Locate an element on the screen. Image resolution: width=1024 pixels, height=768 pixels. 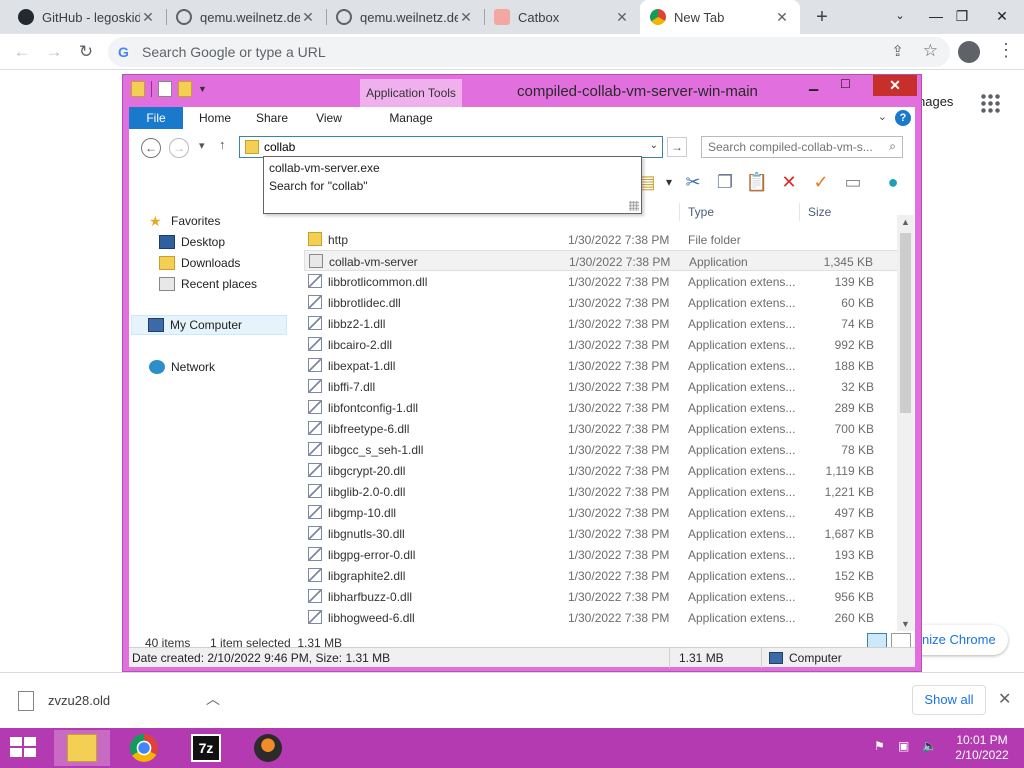
address-input is located at coordinates (449, 147).